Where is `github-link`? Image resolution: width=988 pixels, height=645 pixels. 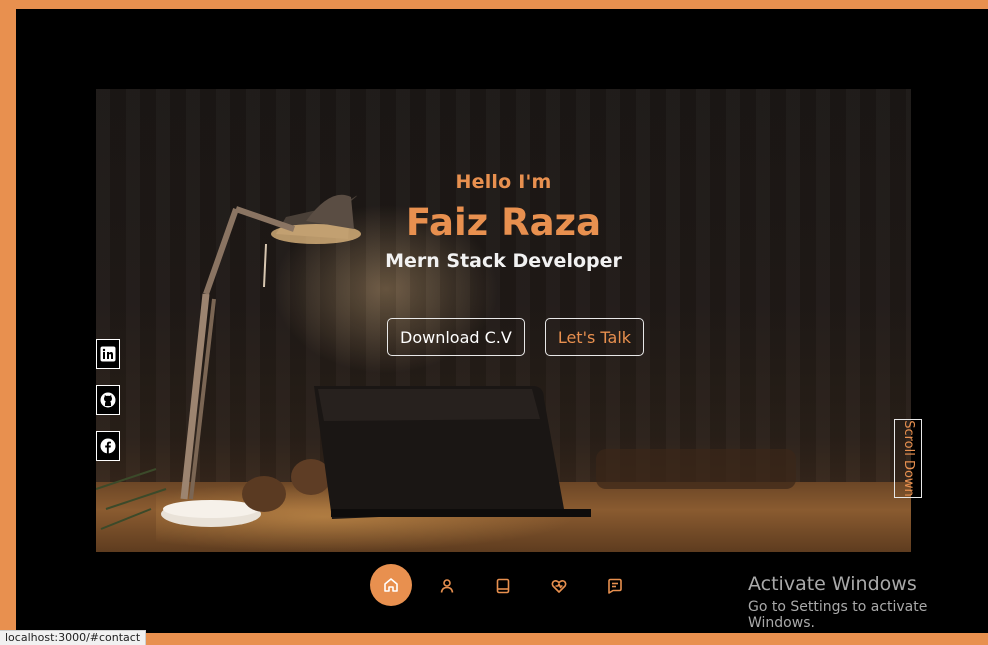
github-link is located at coordinates (108, 400).